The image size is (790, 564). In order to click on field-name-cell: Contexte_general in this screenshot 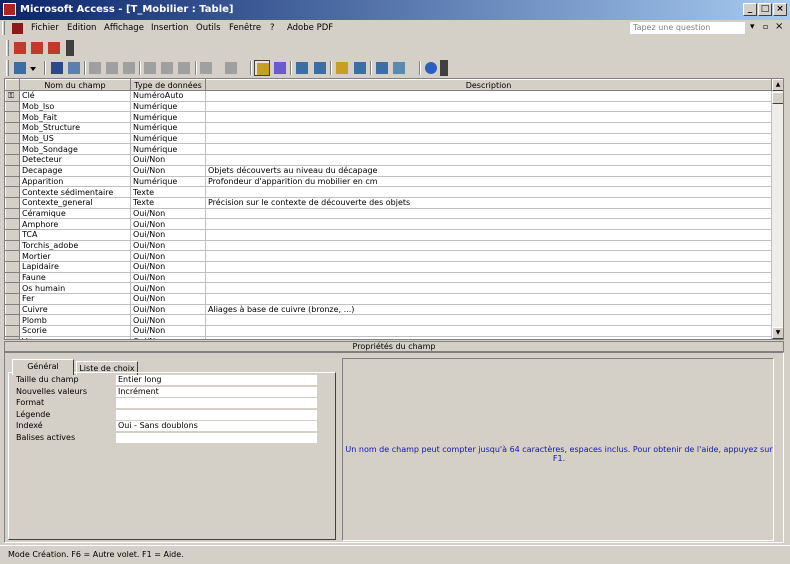, I will do `click(75, 202)`.